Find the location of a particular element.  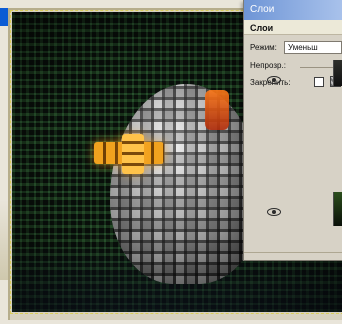

blend-mode-label: Режим: is located at coordinates (263, 47).